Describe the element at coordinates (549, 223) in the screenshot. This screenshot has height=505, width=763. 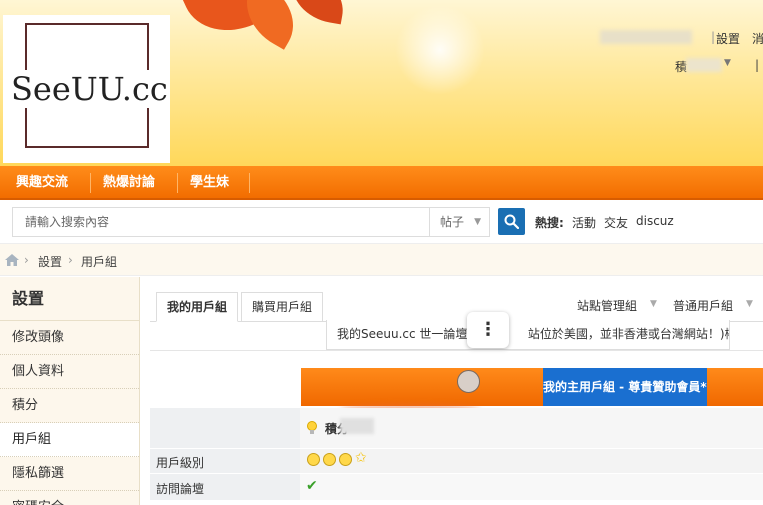
I see `hot-search-label: 熱搜:` at that location.